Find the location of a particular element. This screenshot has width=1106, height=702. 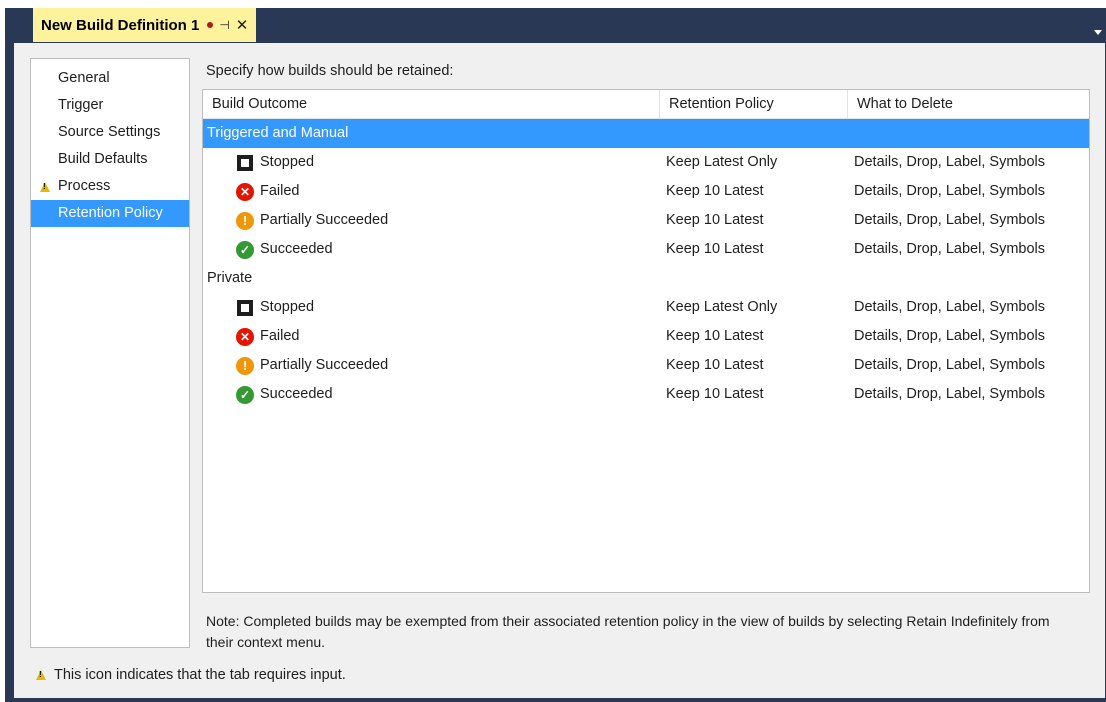

unsaved-dot-icon is located at coordinates (210, 25).